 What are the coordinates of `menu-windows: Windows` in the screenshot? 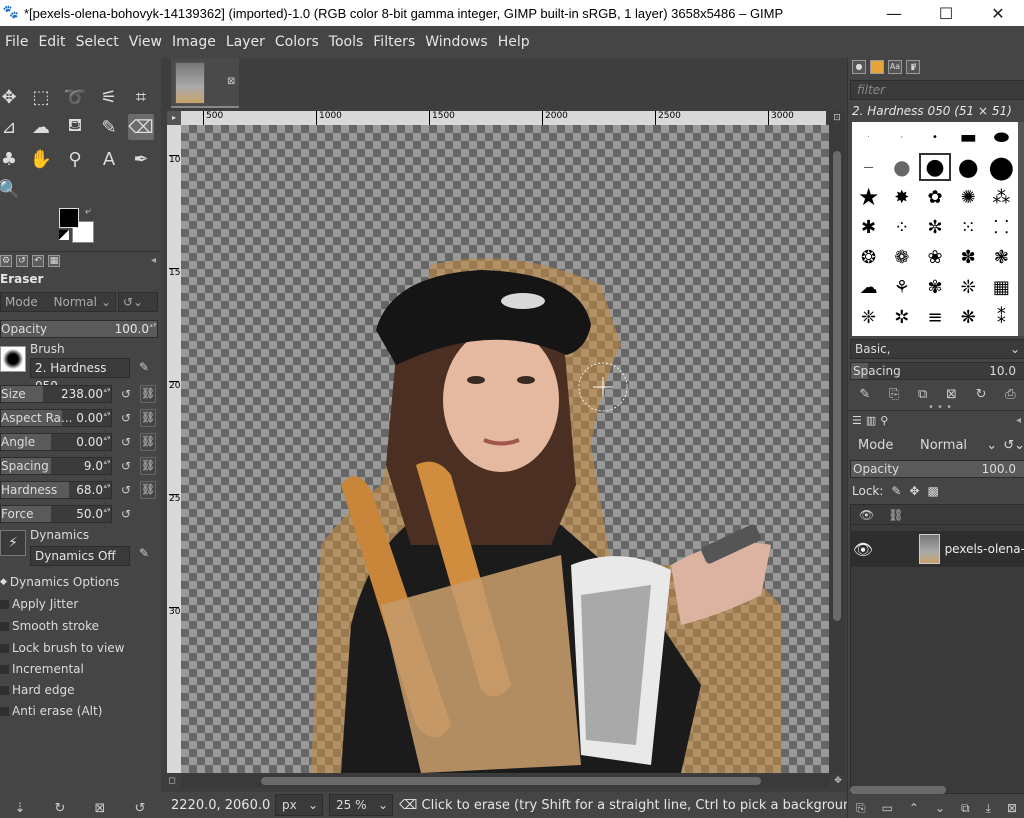 It's located at (456, 42).